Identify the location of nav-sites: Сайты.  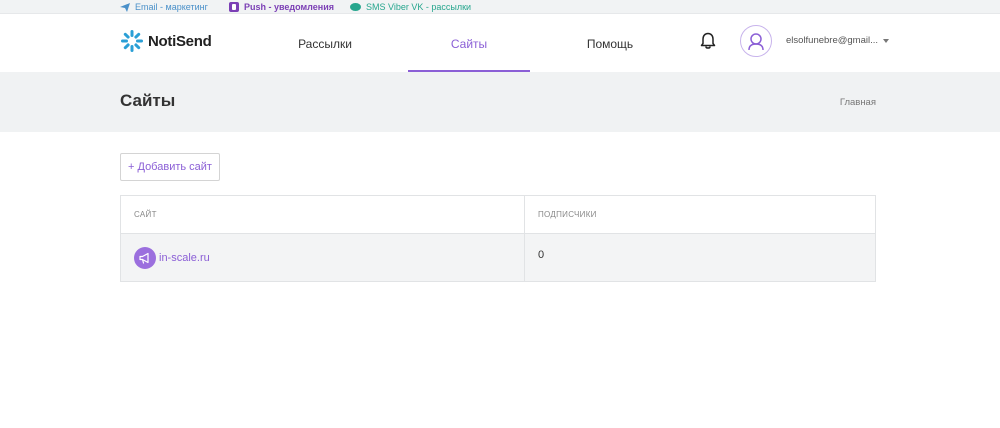
(469, 43).